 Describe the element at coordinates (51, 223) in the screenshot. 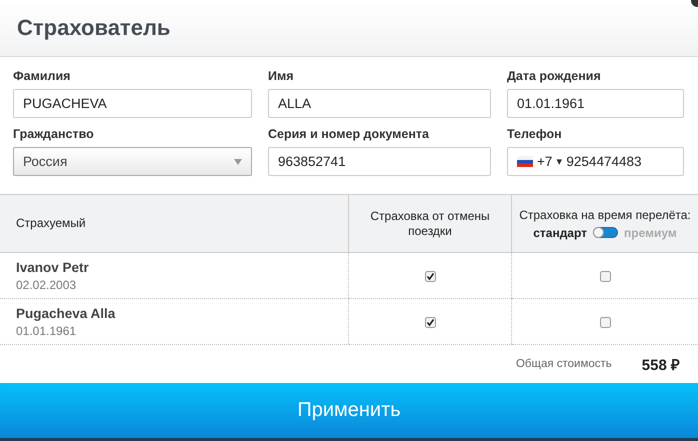

I see `column-header: Страхуемый` at that location.